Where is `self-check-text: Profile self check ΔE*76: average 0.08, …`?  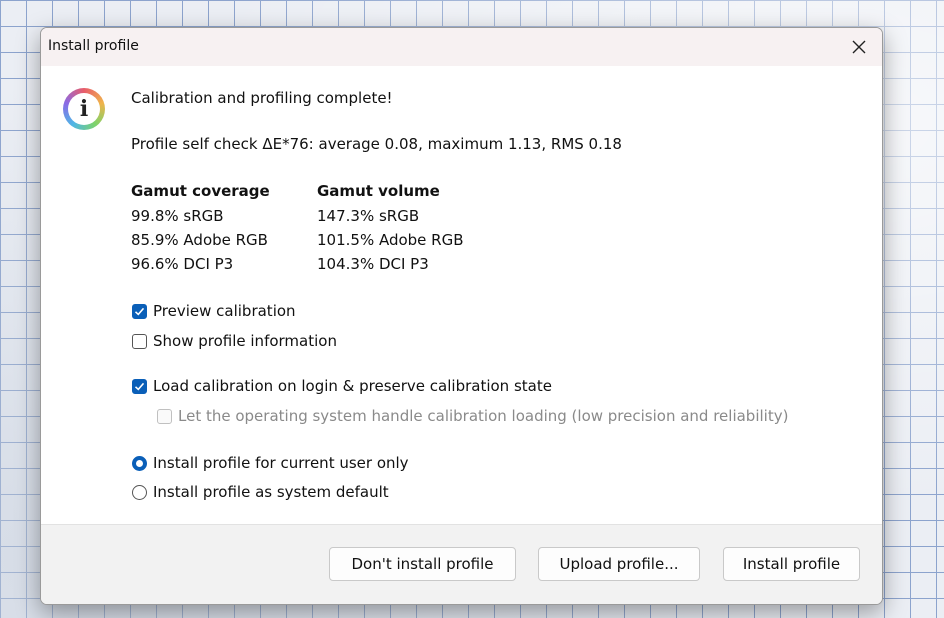 self-check-text: Profile self check ΔE*76: average 0.08, … is located at coordinates (376, 144).